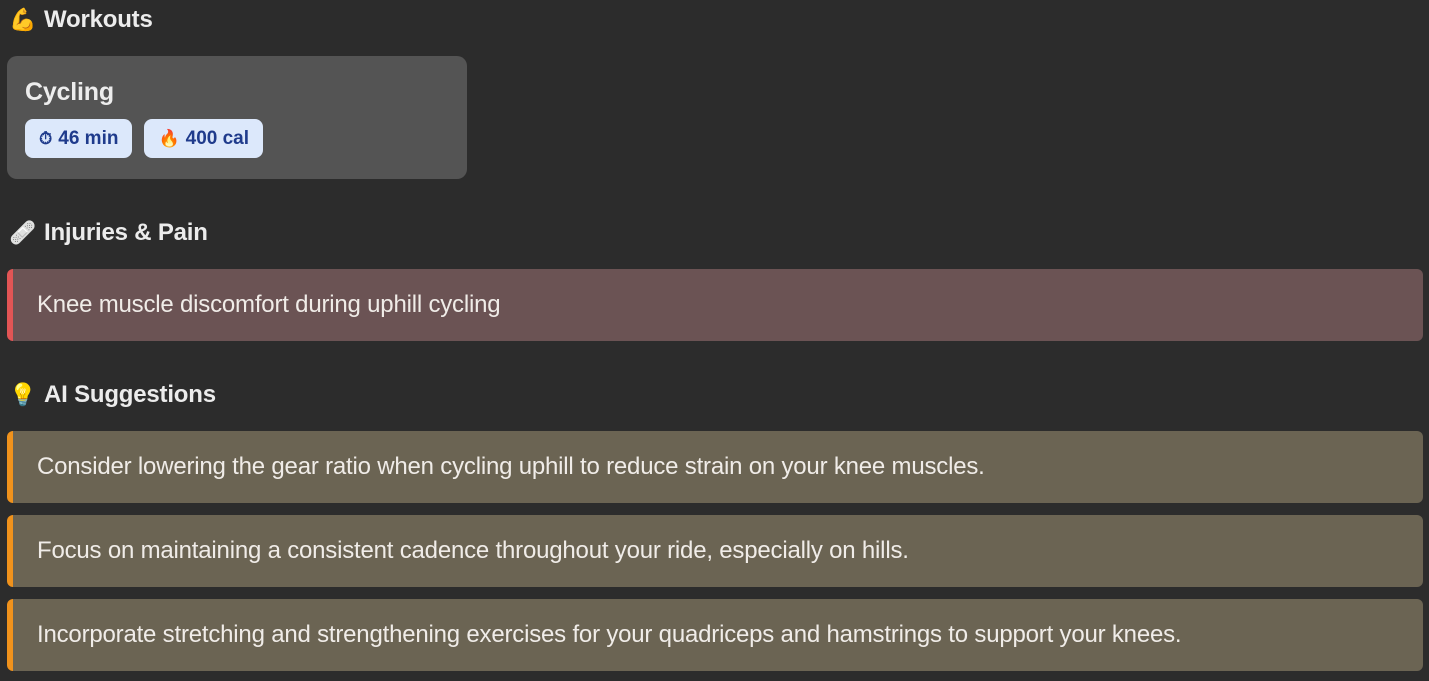 The height and width of the screenshot is (681, 1429). What do you see at coordinates (88, 138) in the screenshot?
I see `duration-label: 46 min` at bounding box center [88, 138].